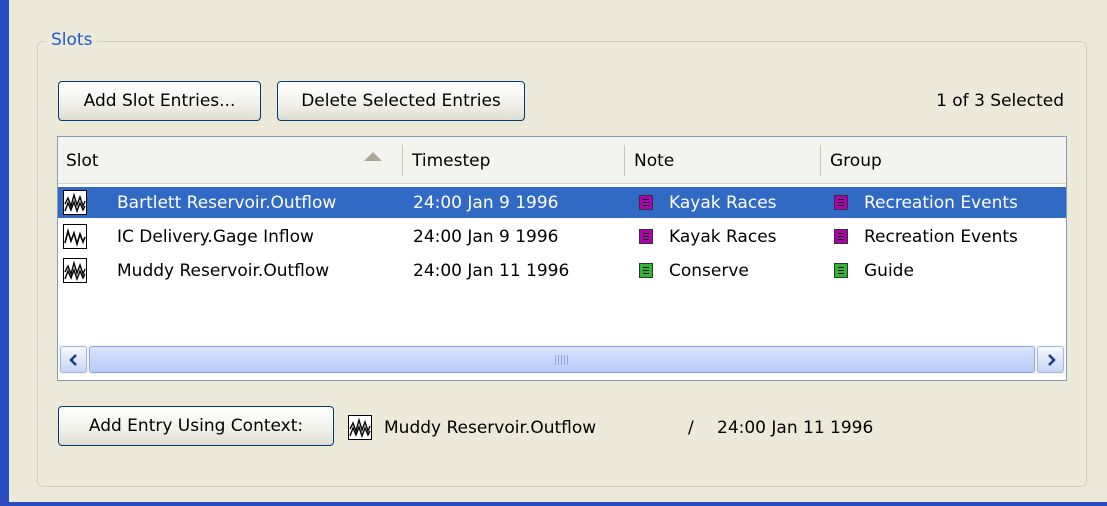 Image resolution: width=1107 pixels, height=506 pixels. I want to click on add-entry-using-context-button: Add Entry Using Context:, so click(196, 426).